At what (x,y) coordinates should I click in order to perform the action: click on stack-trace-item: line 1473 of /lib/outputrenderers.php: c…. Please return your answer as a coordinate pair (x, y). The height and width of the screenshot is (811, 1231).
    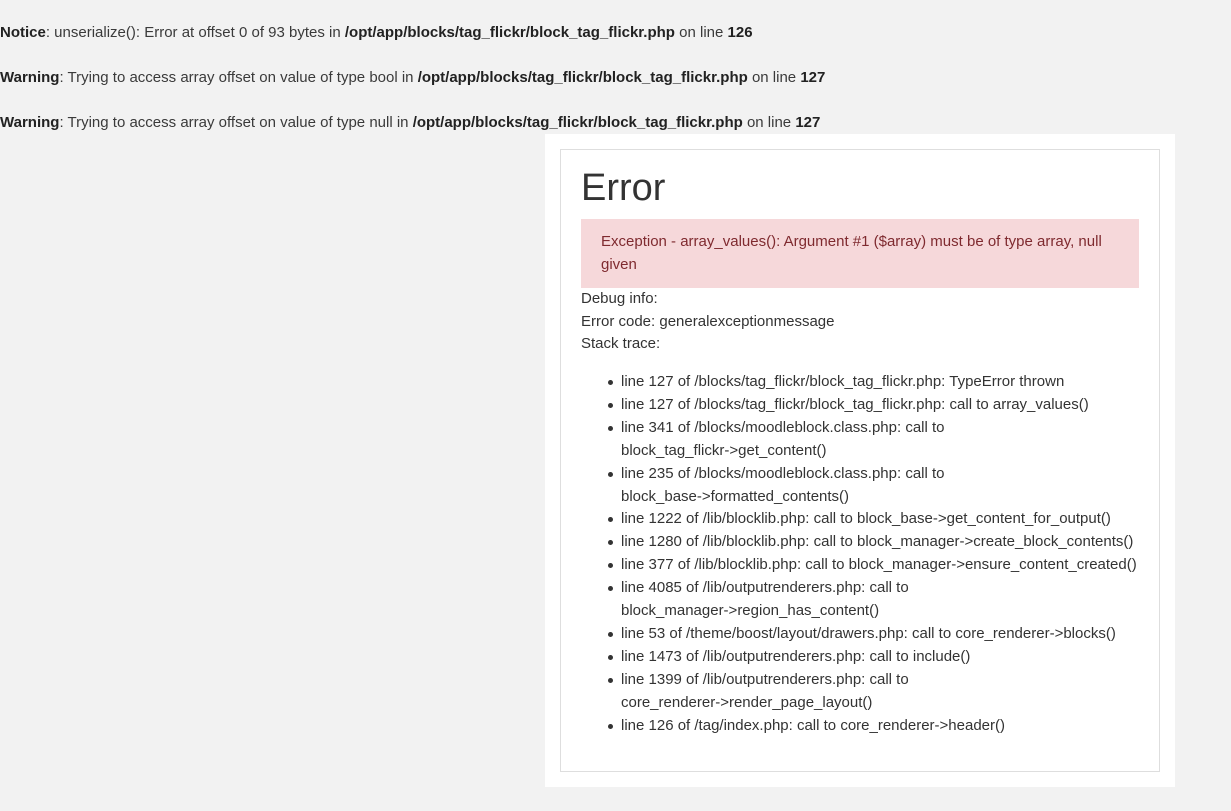
    Looking at the image, I should click on (894, 657).